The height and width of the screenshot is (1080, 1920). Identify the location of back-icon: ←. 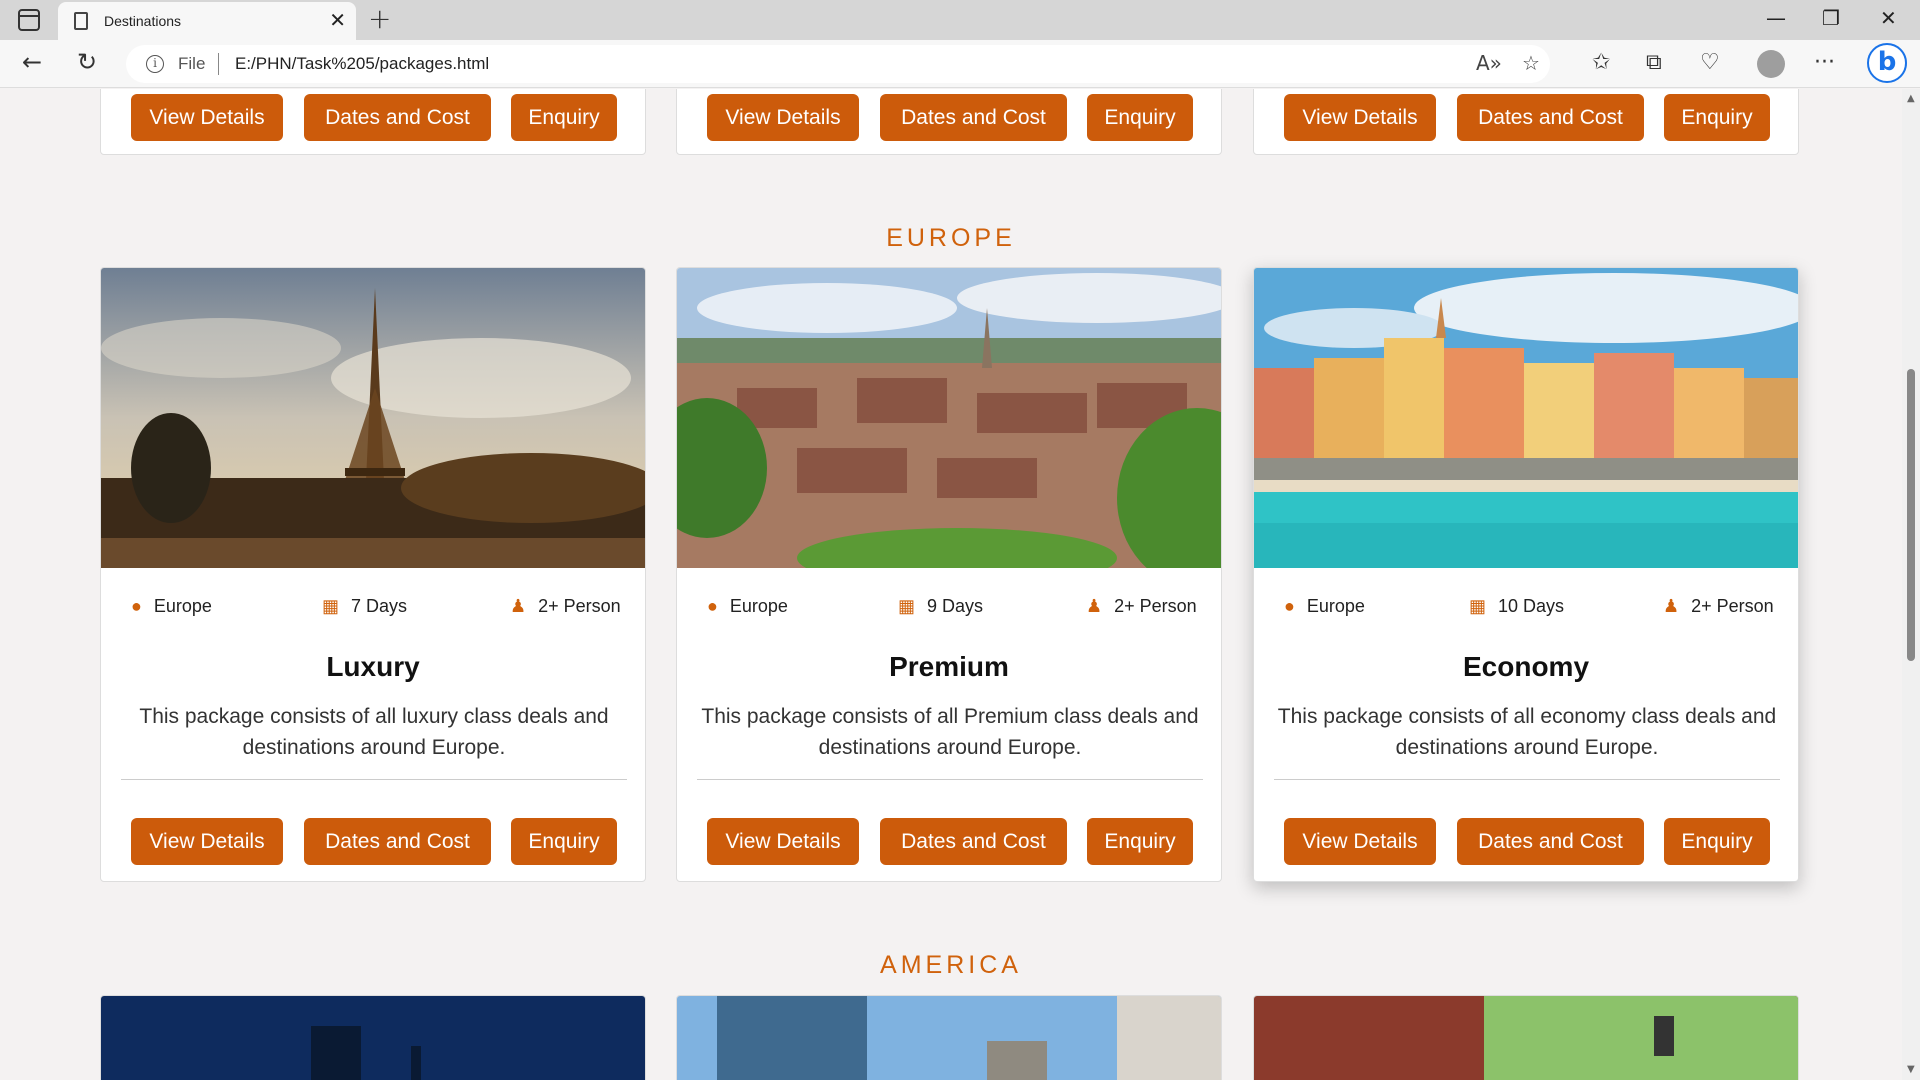
(32, 62).